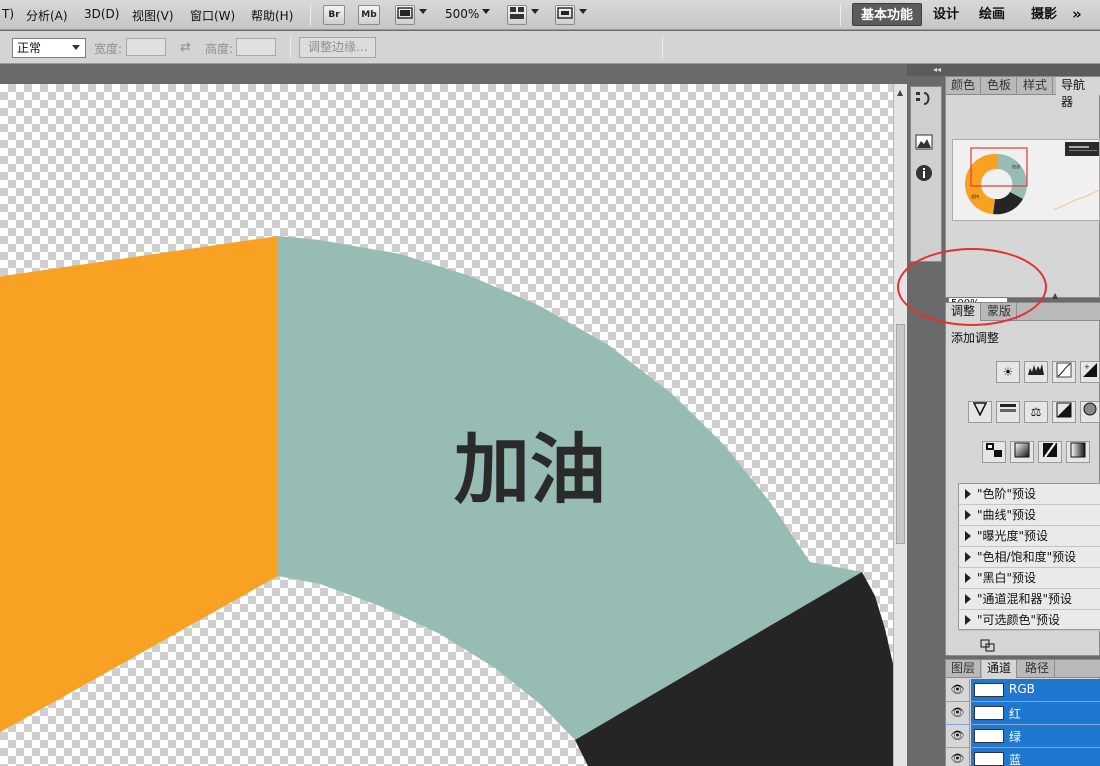  What do you see at coordinates (662, 47) in the screenshot?
I see `options-separator` at bounding box center [662, 47].